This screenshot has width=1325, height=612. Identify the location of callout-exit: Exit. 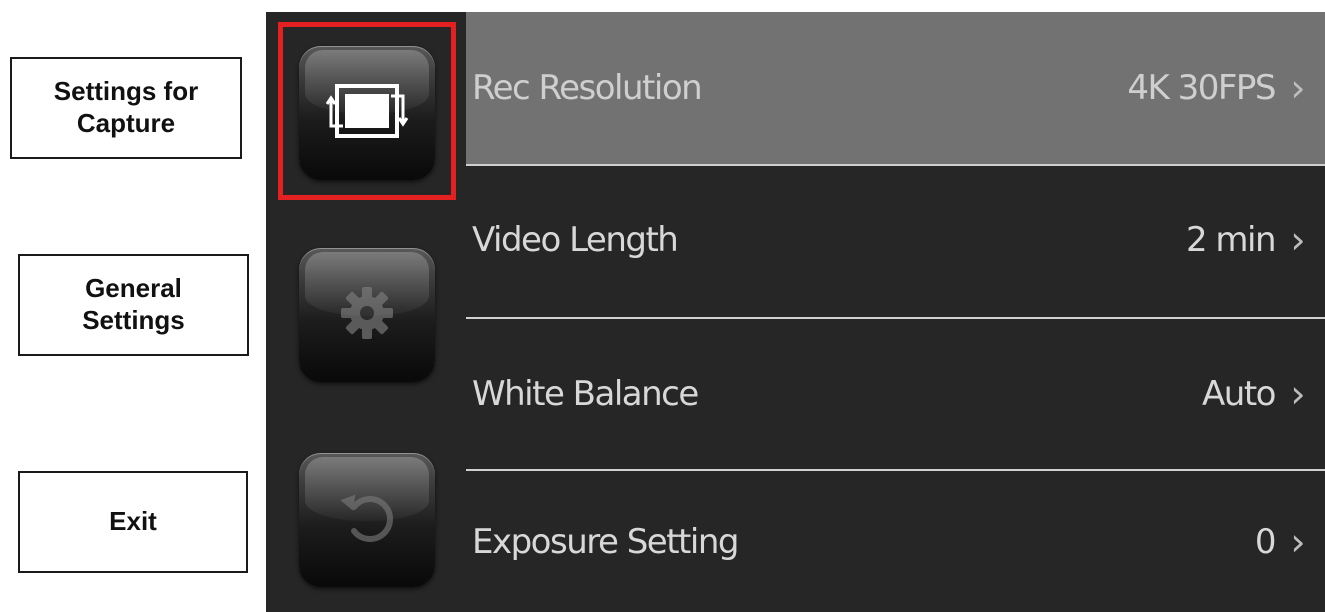
(133, 522).